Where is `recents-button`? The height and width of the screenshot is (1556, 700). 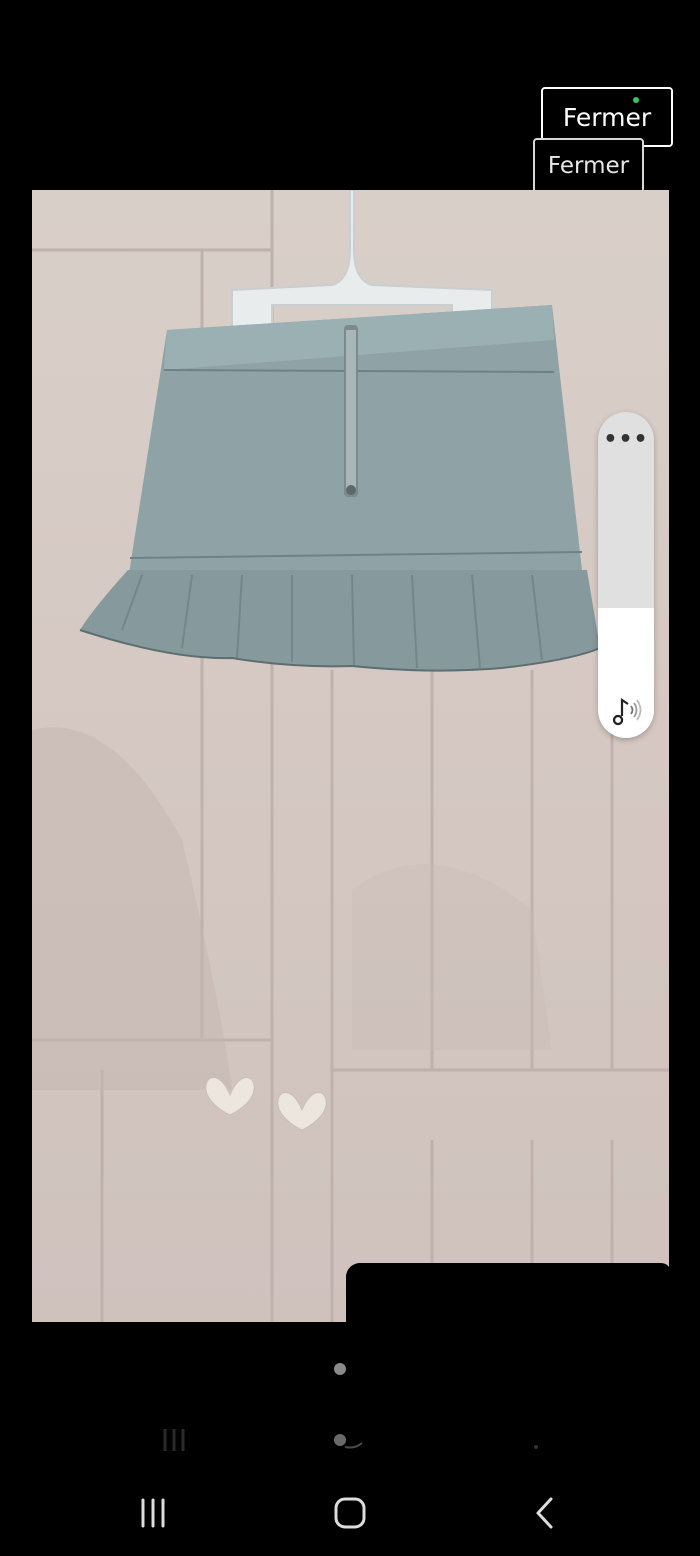 recents-button is located at coordinates (153, 1513).